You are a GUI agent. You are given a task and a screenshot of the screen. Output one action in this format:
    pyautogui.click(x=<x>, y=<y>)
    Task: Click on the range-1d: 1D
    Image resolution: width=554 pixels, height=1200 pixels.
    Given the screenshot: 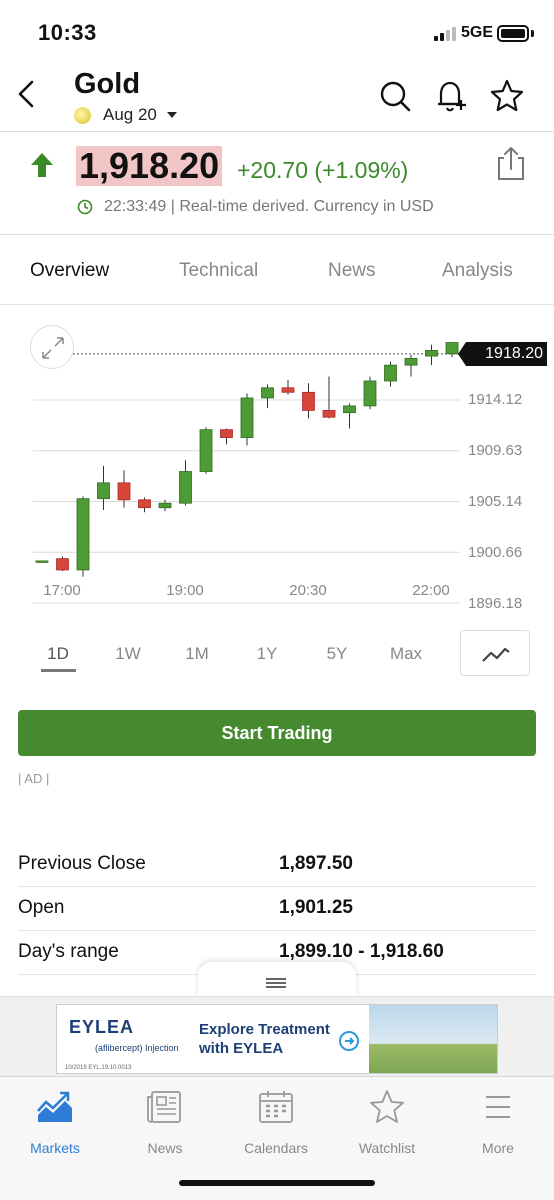 What is the action you would take?
    pyautogui.click(x=58, y=654)
    